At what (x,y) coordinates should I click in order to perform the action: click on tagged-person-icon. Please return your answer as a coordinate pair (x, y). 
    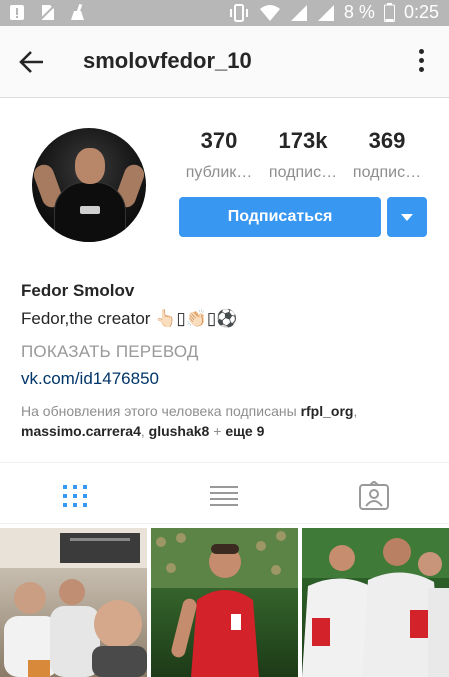
    Looking at the image, I should click on (374, 496).